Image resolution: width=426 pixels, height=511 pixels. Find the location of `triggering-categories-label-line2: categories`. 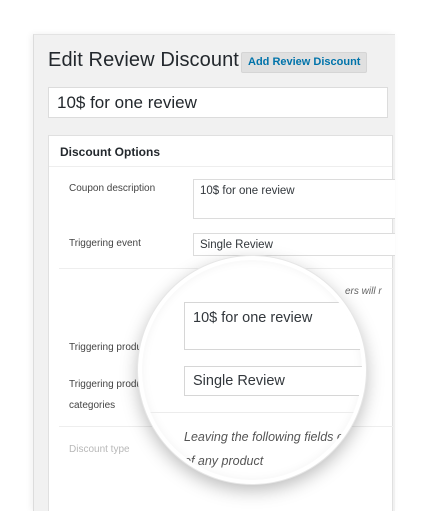

triggering-categories-label-line2: categories is located at coordinates (92, 405).